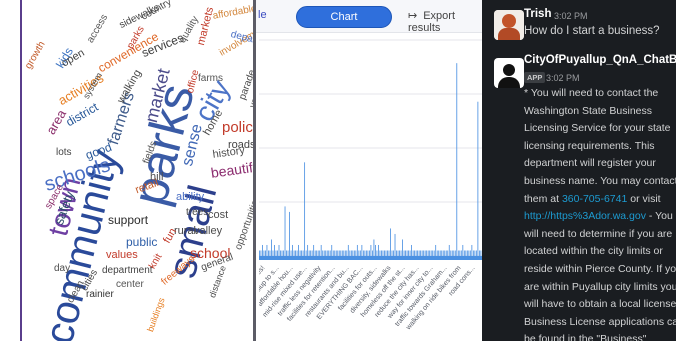 This screenshot has width=676, height=341. Describe the element at coordinates (344, 17) in the screenshot. I see `tab-chart: Chart` at that location.